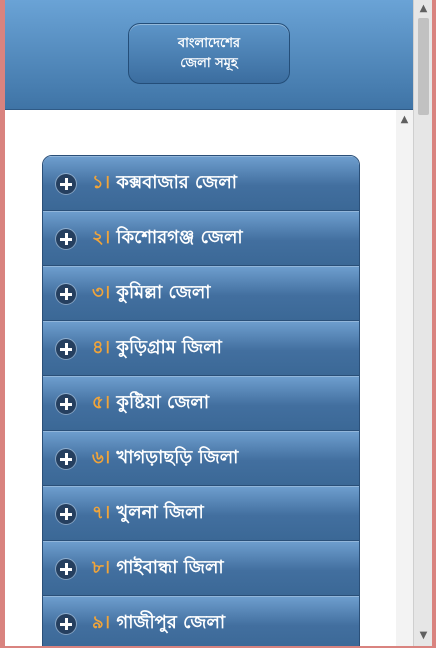  Describe the element at coordinates (422, 323) in the screenshot. I see `window-scrollbar: ▲ ▼` at that location.